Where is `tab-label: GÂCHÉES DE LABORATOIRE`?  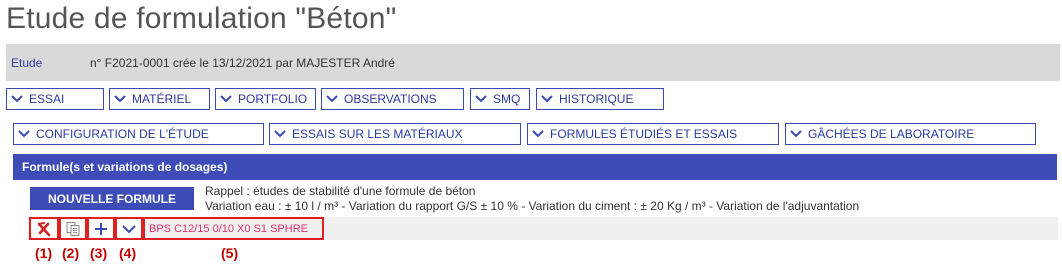
tab-label: GÂCHÉES DE LABORATOIRE is located at coordinates (891, 134).